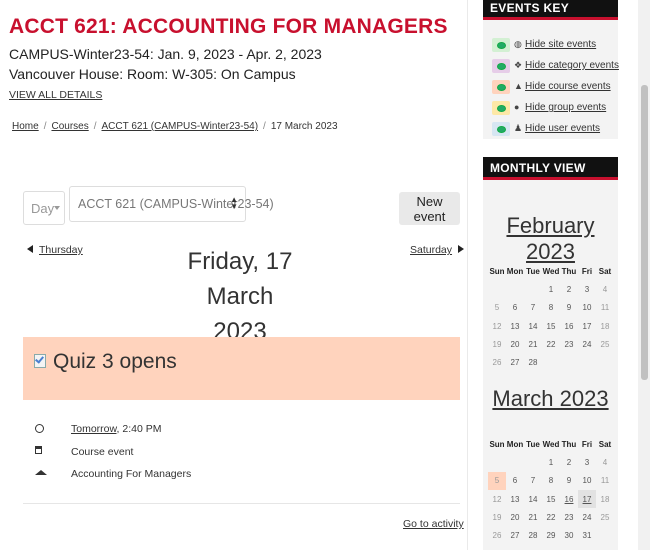 This screenshot has width=650, height=550. I want to click on calendar-week-row: 19 20 21 22 23 24 25, so click(551, 344).